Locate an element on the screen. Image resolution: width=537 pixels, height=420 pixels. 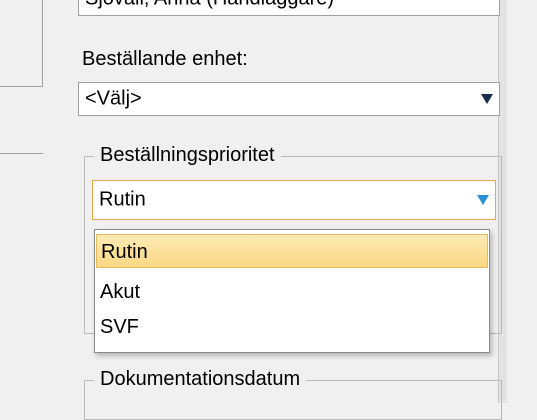
bestallande-enhet-label: Beställande enhet: is located at coordinates (165, 59).